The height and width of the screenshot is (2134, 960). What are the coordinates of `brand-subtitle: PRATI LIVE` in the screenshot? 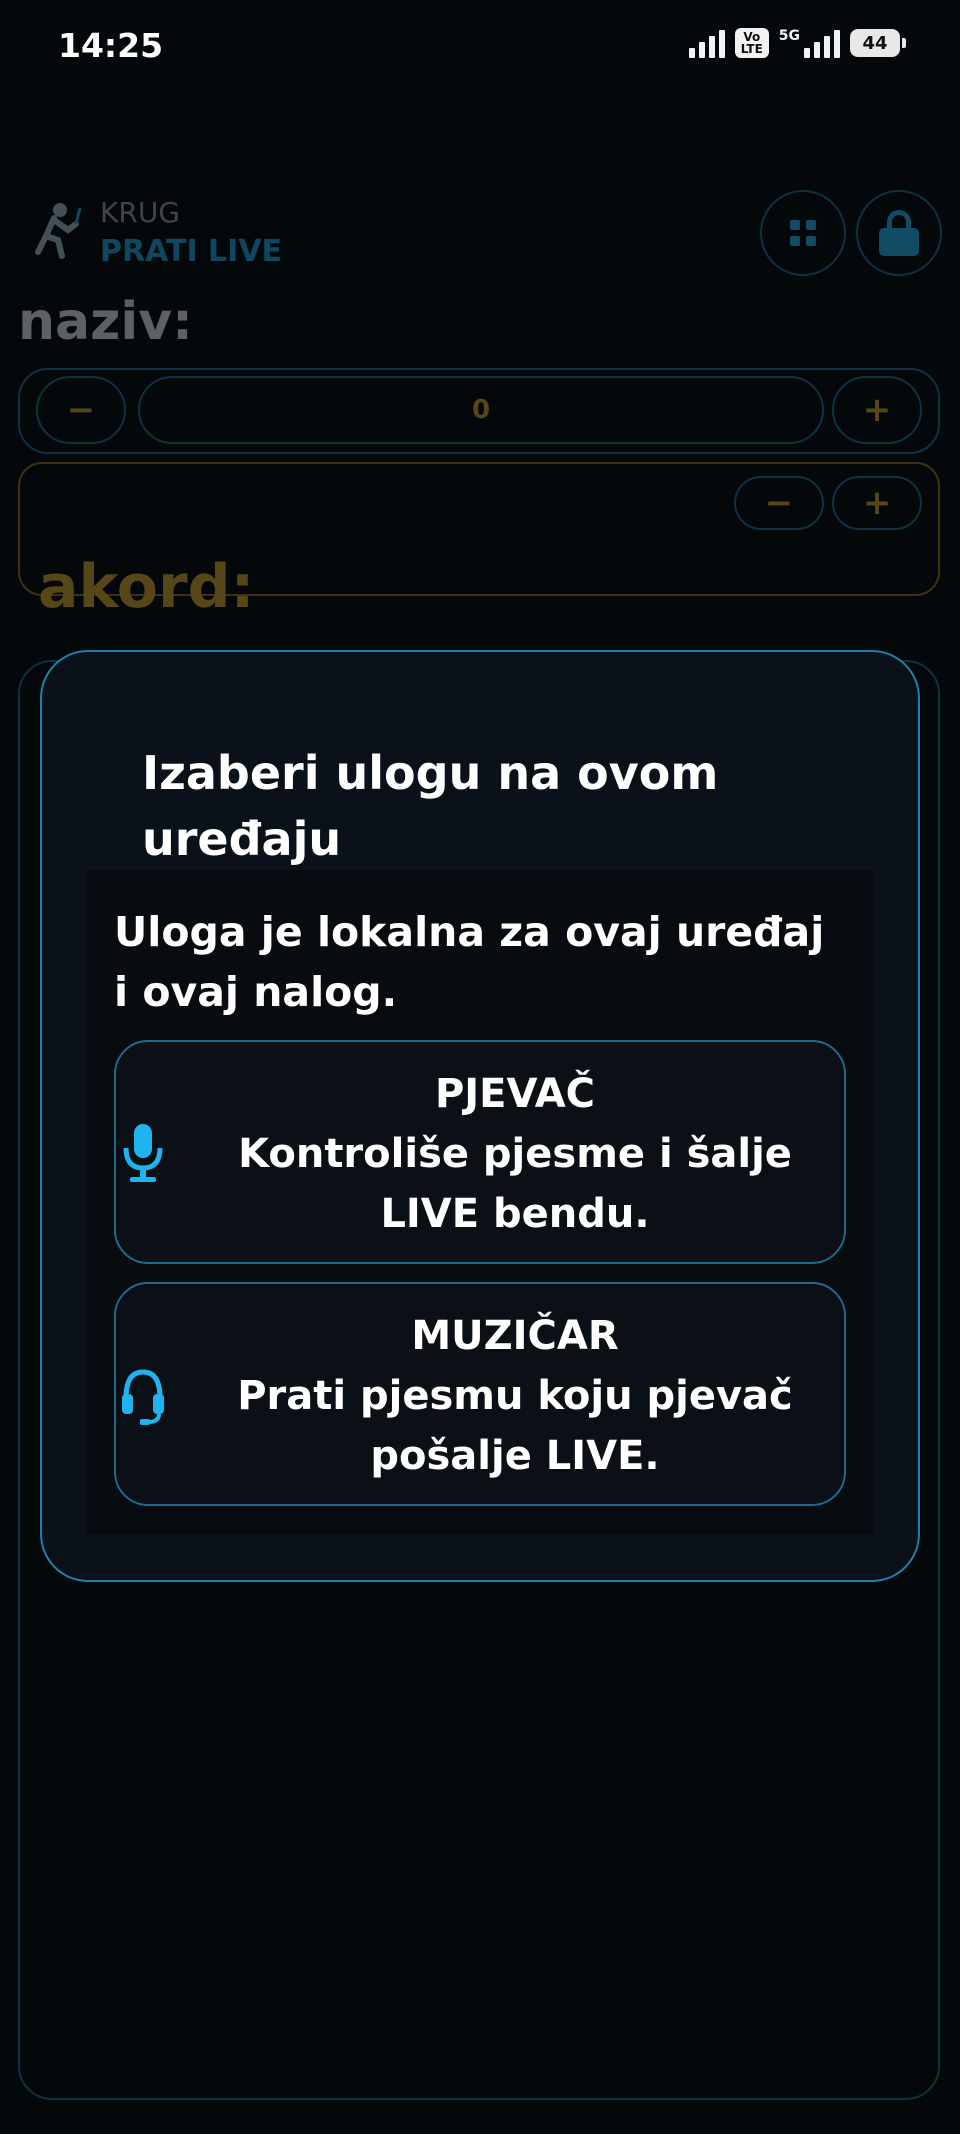 It's located at (191, 251).